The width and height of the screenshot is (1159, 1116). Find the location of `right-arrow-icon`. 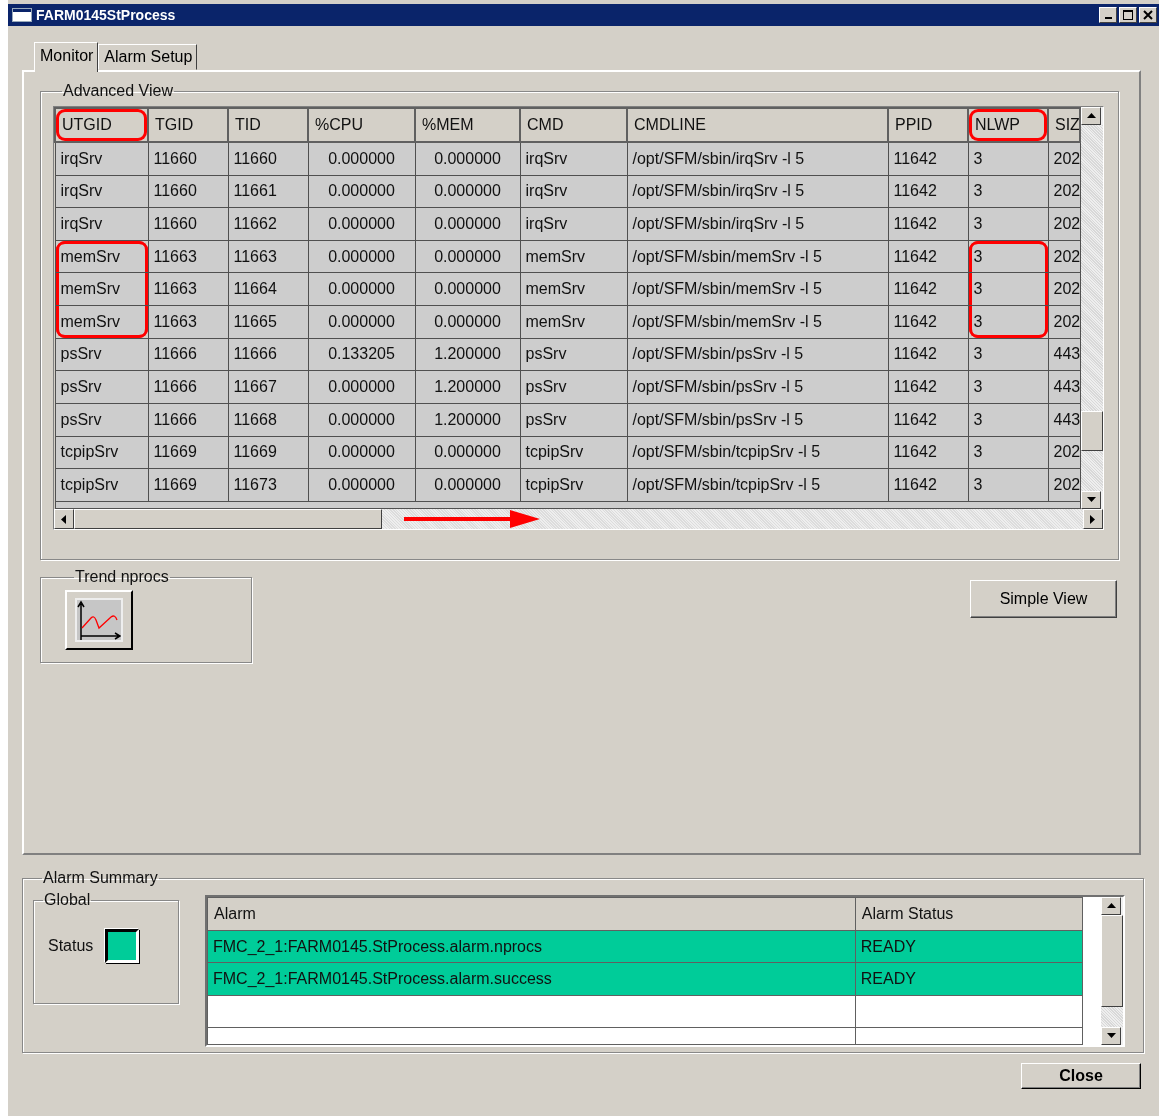

right-arrow-icon is located at coordinates (1093, 519).